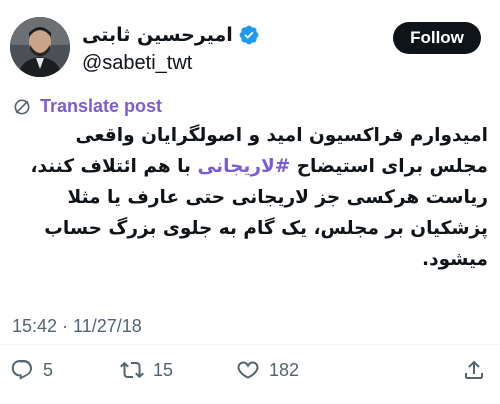 The width and height of the screenshot is (500, 404). What do you see at coordinates (171, 63) in the screenshot?
I see `author-handle: @sabeti_twt` at bounding box center [171, 63].